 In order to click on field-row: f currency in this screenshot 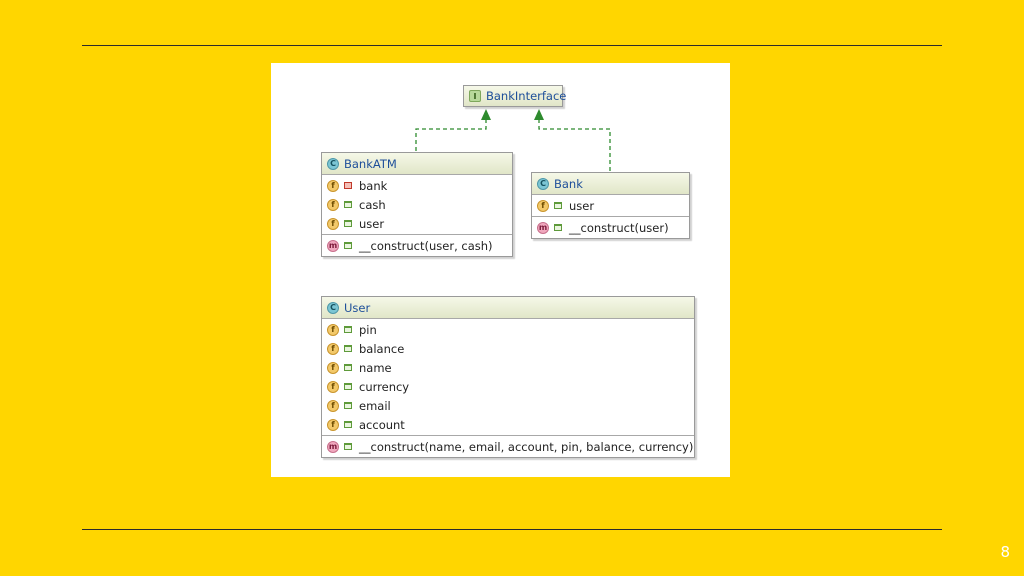, I will do `click(508, 386)`.